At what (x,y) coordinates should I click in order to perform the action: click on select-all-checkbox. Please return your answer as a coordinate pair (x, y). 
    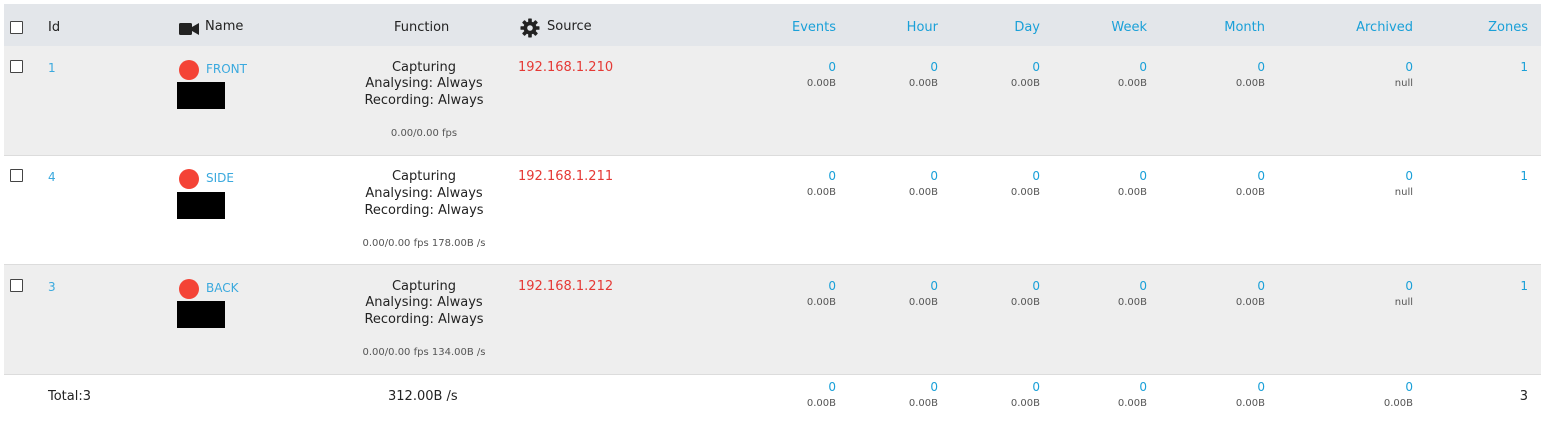
    Looking at the image, I should click on (16, 27).